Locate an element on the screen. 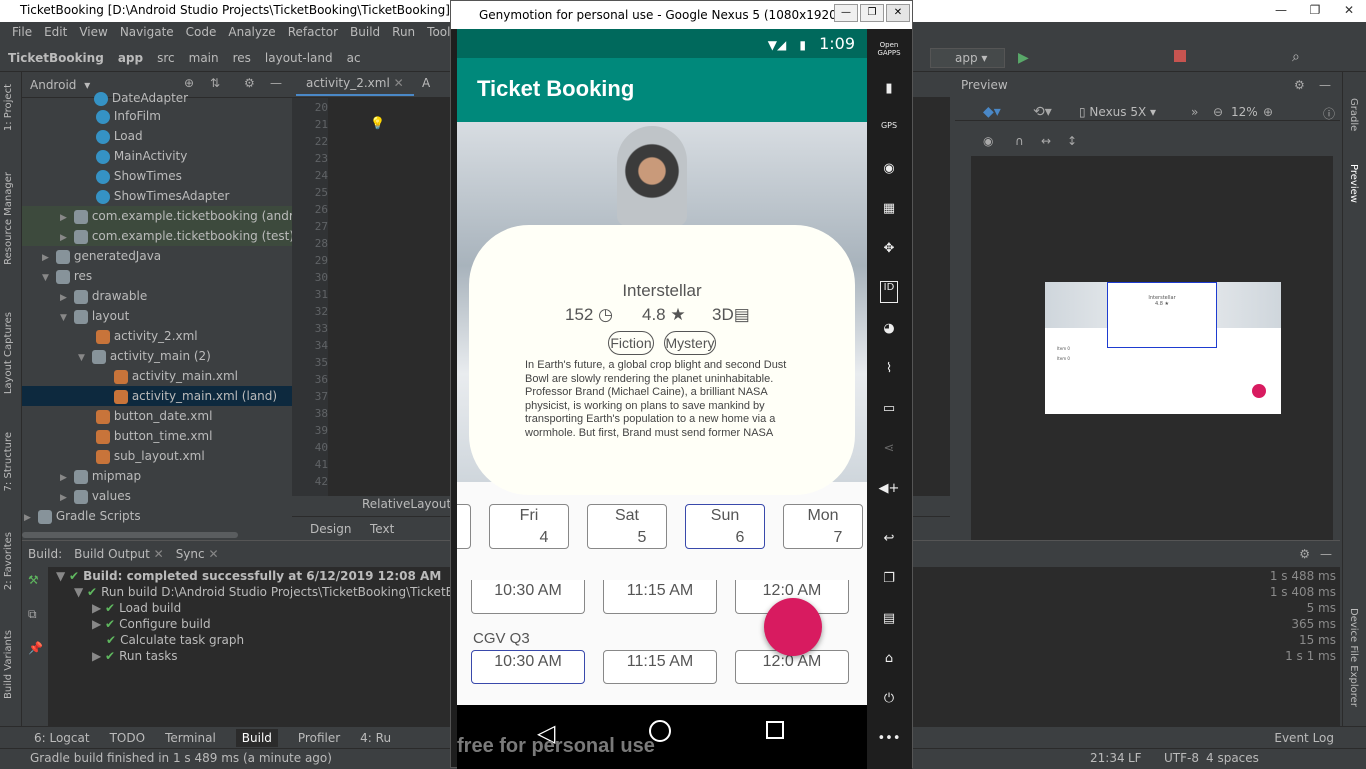 This screenshot has height=769, width=1366. tree-item-load: Load is located at coordinates (119, 136).